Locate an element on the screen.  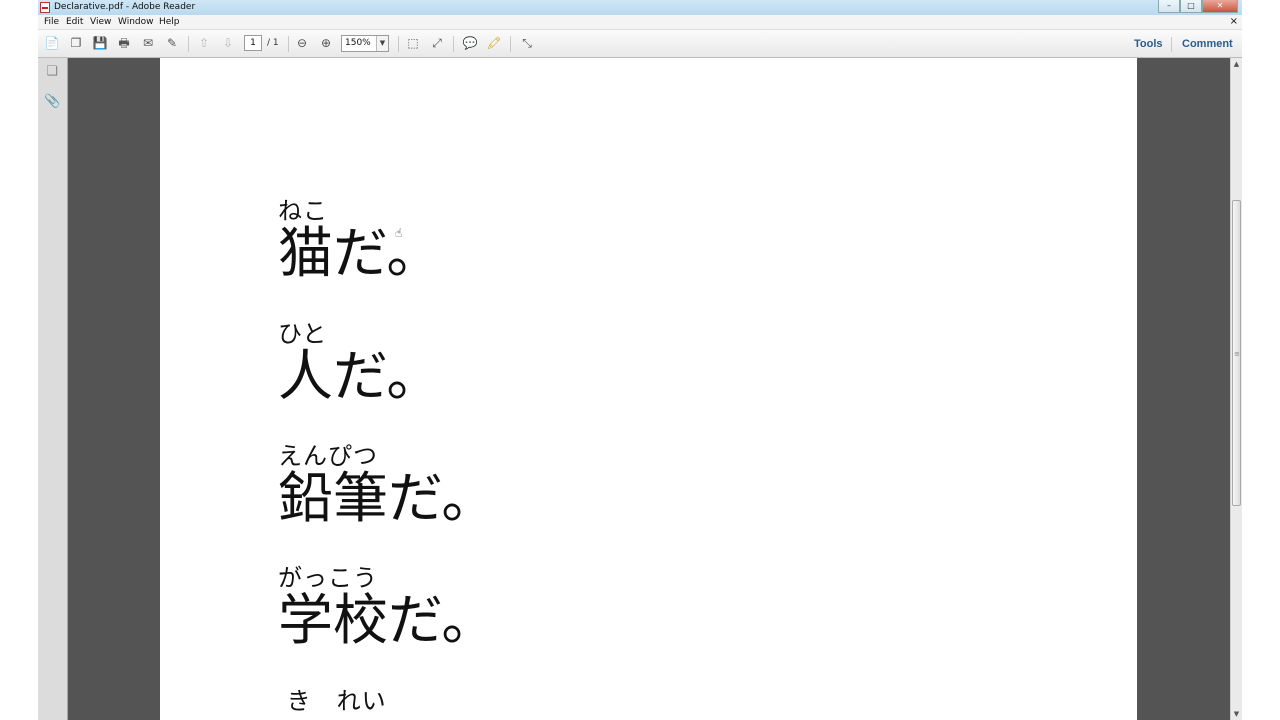
vertical-scrollbar: ▲ ≡ ▼ is located at coordinates (1236, 389).